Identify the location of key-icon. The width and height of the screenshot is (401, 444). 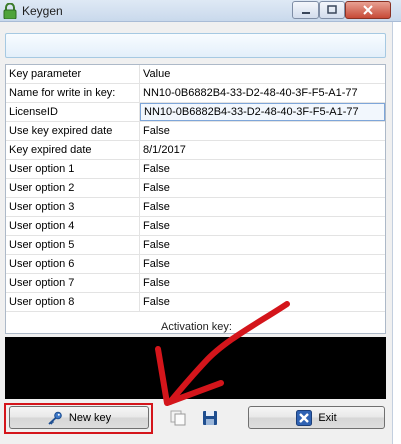
(55, 418).